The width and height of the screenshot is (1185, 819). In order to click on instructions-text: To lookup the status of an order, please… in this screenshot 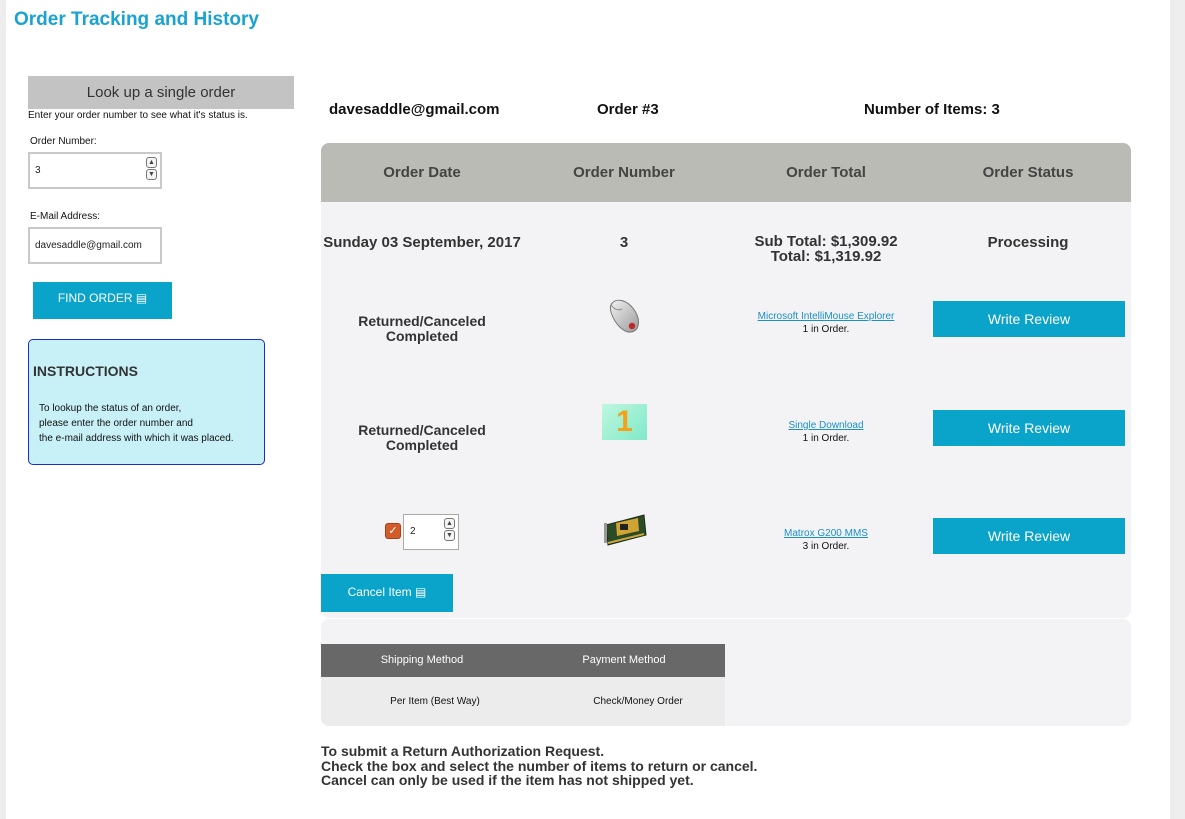, I will do `click(136, 423)`.